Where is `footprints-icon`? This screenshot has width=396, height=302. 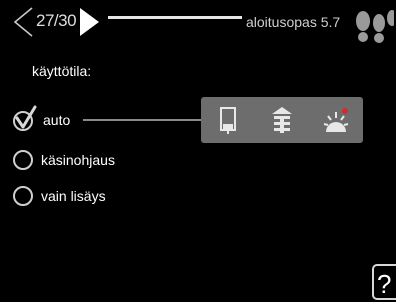
footprints-icon is located at coordinates (375, 26).